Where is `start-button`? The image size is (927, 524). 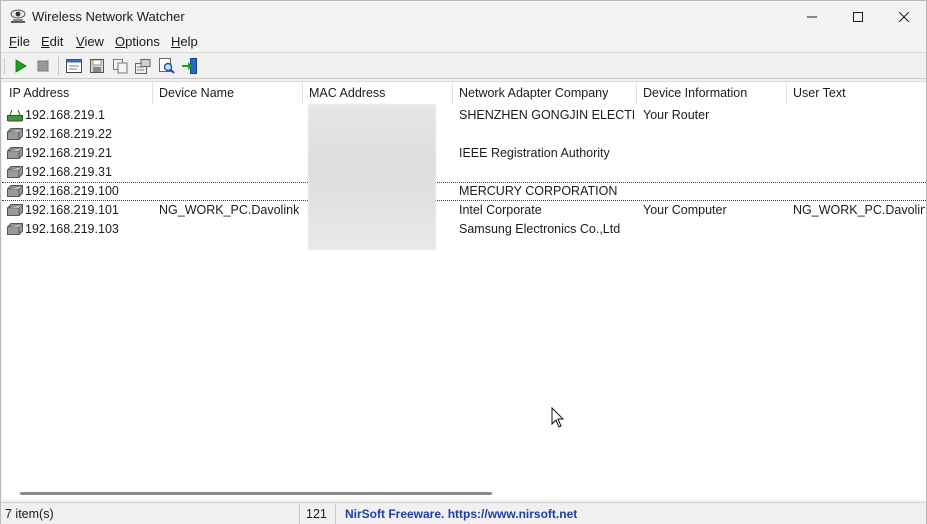 start-button is located at coordinates (20, 66).